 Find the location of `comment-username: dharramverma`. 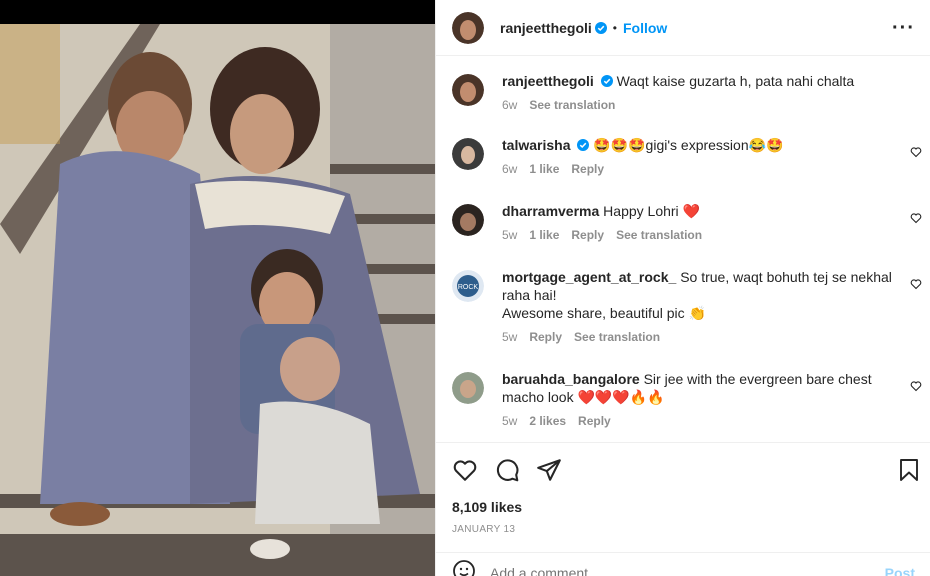

comment-username: dharramverma is located at coordinates (550, 211).